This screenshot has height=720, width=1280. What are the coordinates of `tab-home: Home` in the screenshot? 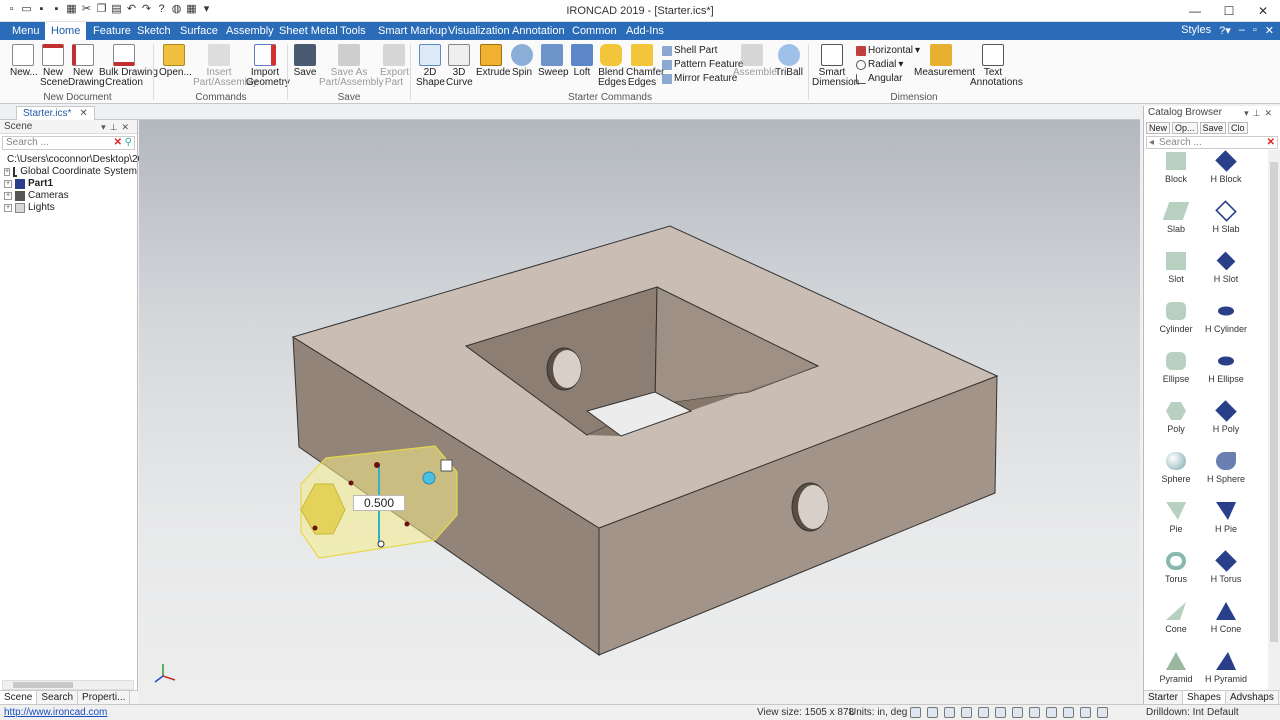 It's located at (66, 31).